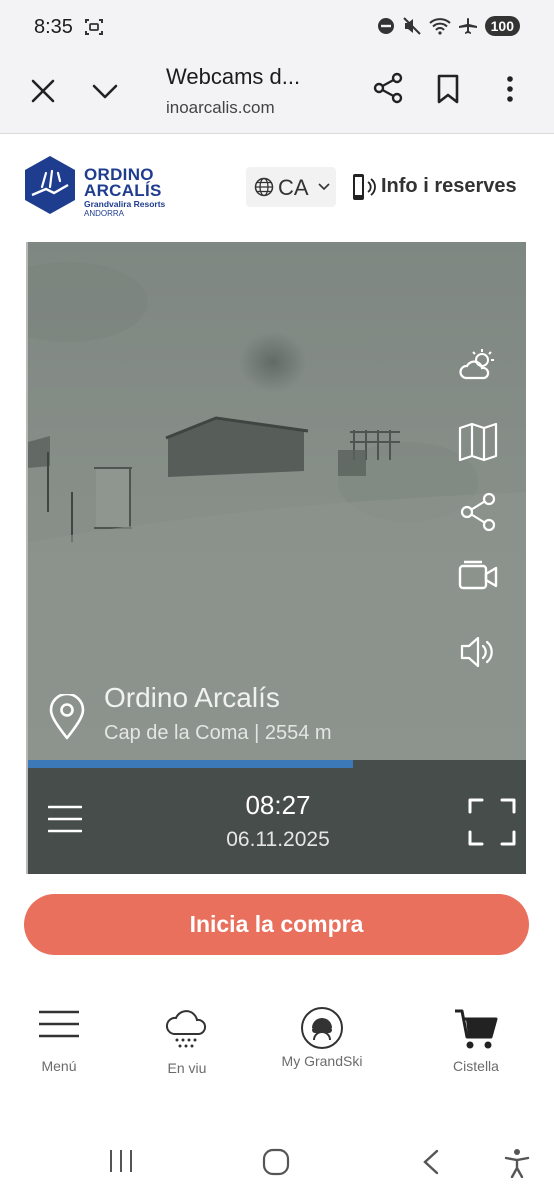  I want to click on more-options-icon, so click(510, 89).